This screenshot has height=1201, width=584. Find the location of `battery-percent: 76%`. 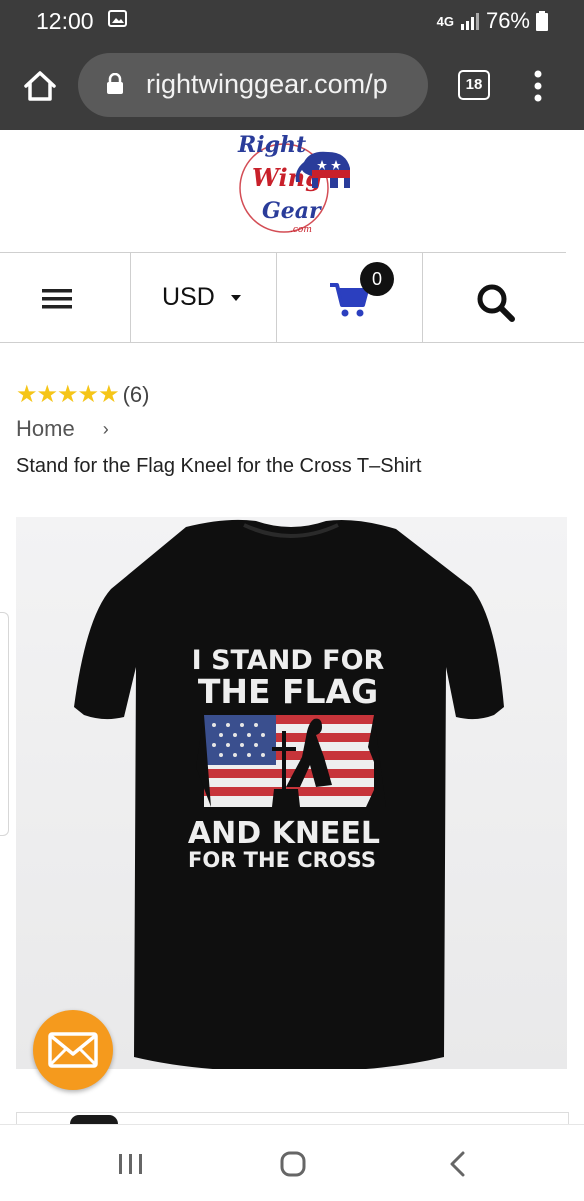

battery-percent: 76% is located at coordinates (507, 20).